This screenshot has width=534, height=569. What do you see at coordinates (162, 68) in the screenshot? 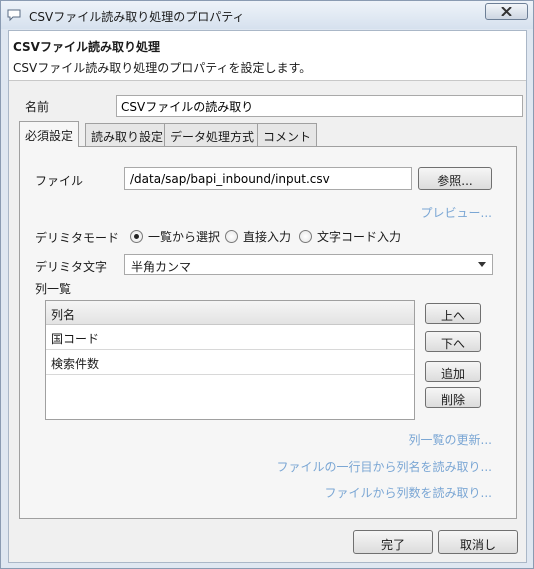
I see `header-description: CSVファイル読み取り処理のプロパティを設定します。` at bounding box center [162, 68].